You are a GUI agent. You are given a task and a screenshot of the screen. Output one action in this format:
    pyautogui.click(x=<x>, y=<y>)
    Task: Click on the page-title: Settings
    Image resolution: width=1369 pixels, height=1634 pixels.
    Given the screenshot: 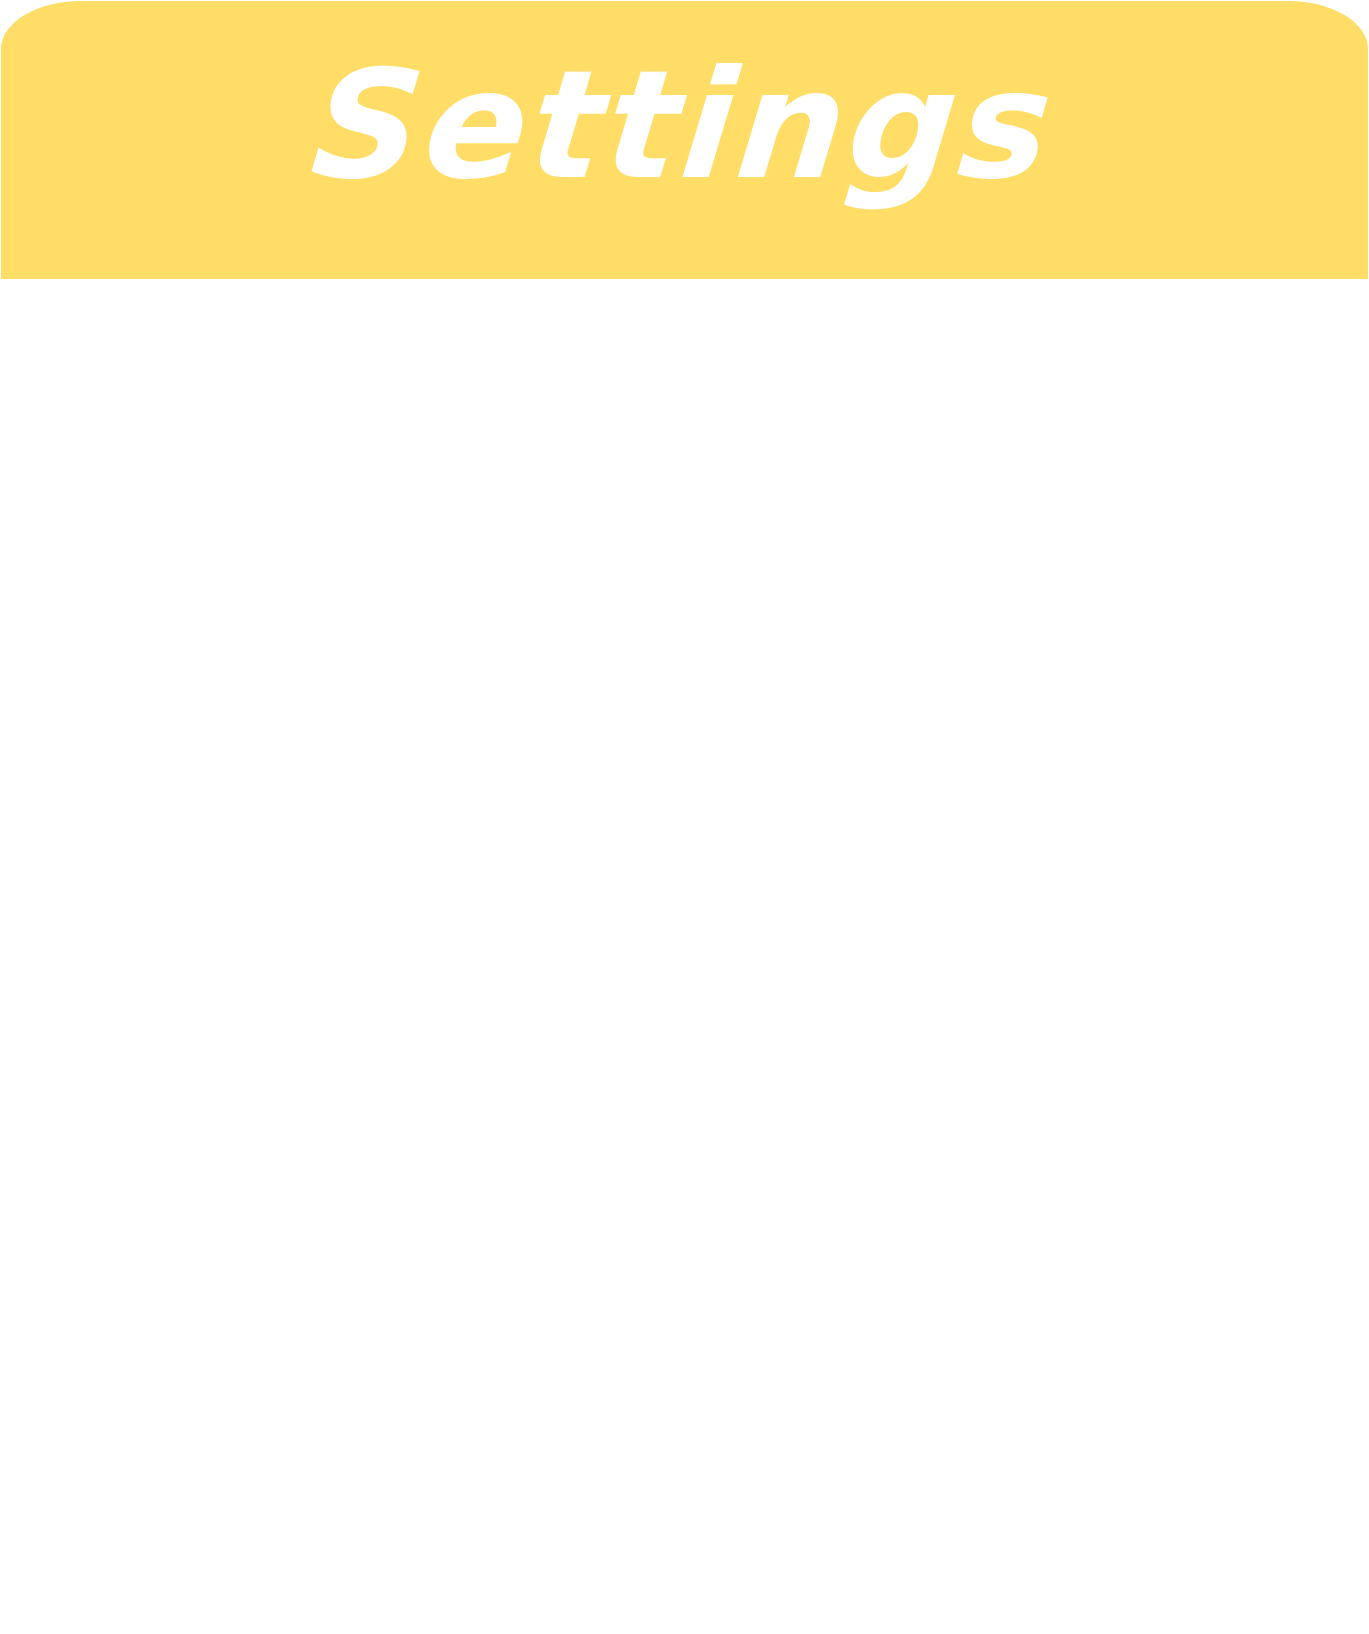 What is the action you would take?
    pyautogui.click(x=684, y=126)
    